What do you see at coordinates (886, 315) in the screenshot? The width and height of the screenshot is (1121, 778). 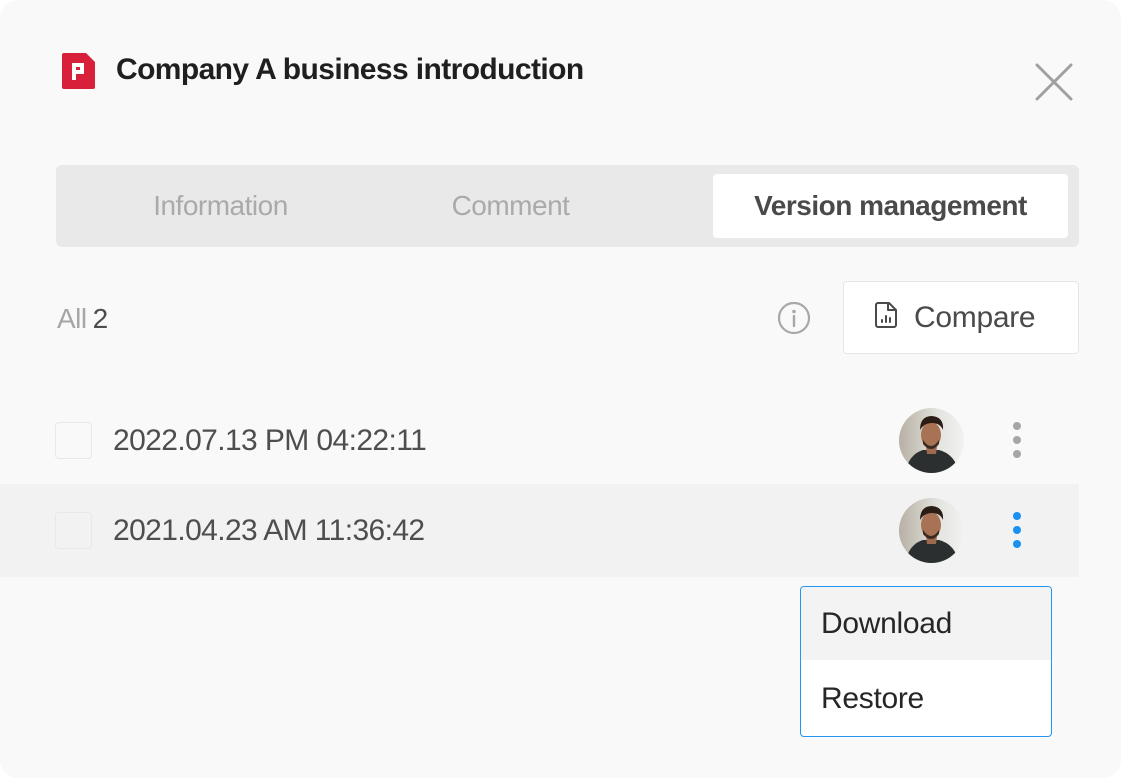 I see `file-chart-icon` at bounding box center [886, 315].